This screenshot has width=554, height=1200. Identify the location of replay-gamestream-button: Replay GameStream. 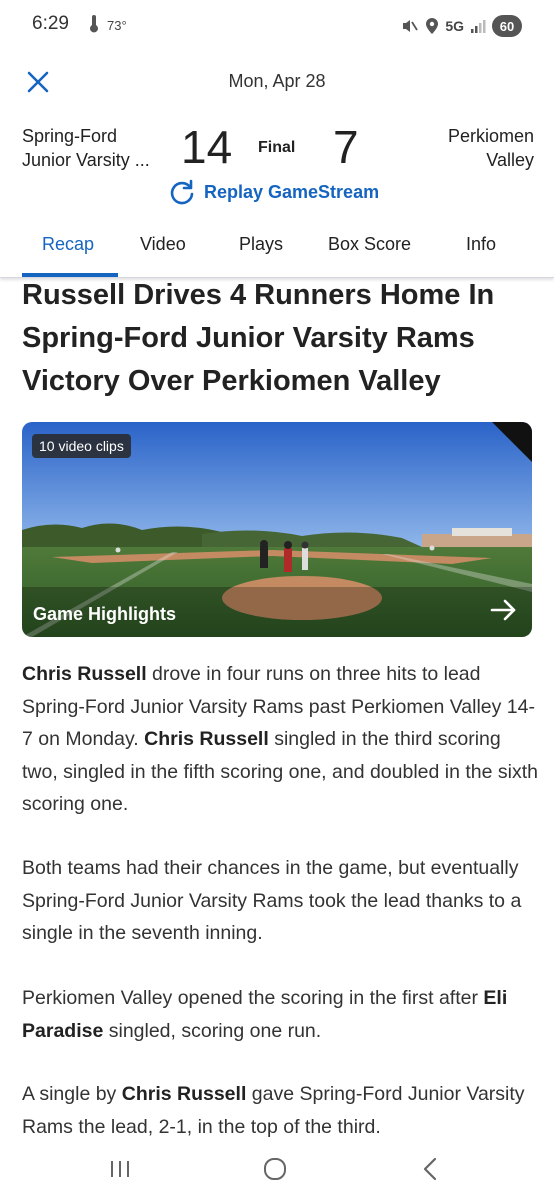
(273, 192).